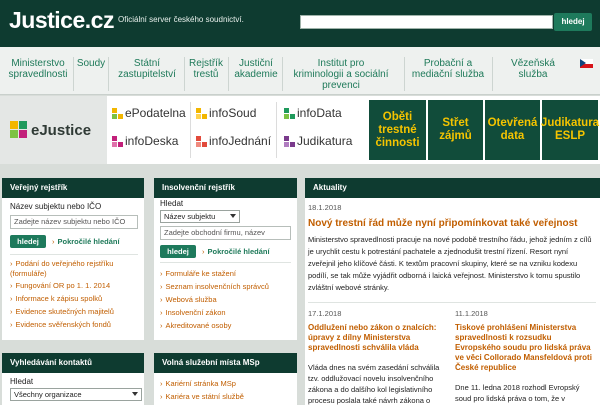  What do you see at coordinates (74, 222) in the screenshot?
I see `subject-search-input: Zadejte název subjektu nebo IČO` at bounding box center [74, 222].